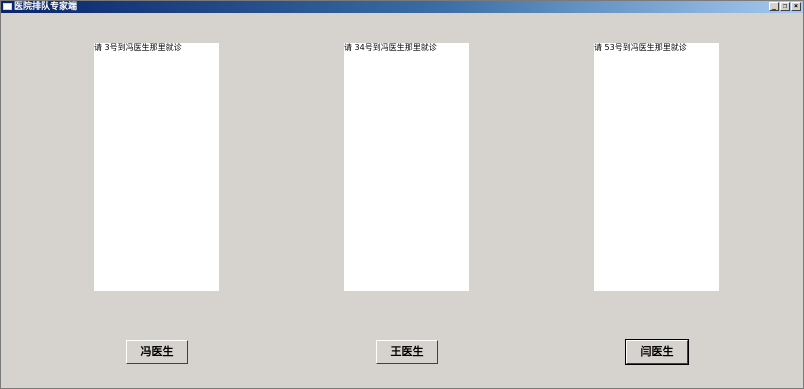  I want to click on close-button: ×, so click(796, 6).